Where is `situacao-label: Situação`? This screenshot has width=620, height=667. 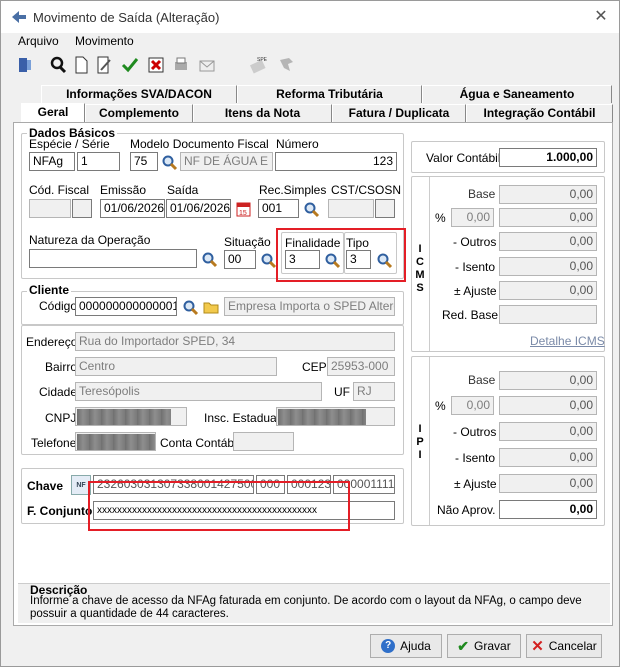
situacao-label: Situação is located at coordinates (247, 242).